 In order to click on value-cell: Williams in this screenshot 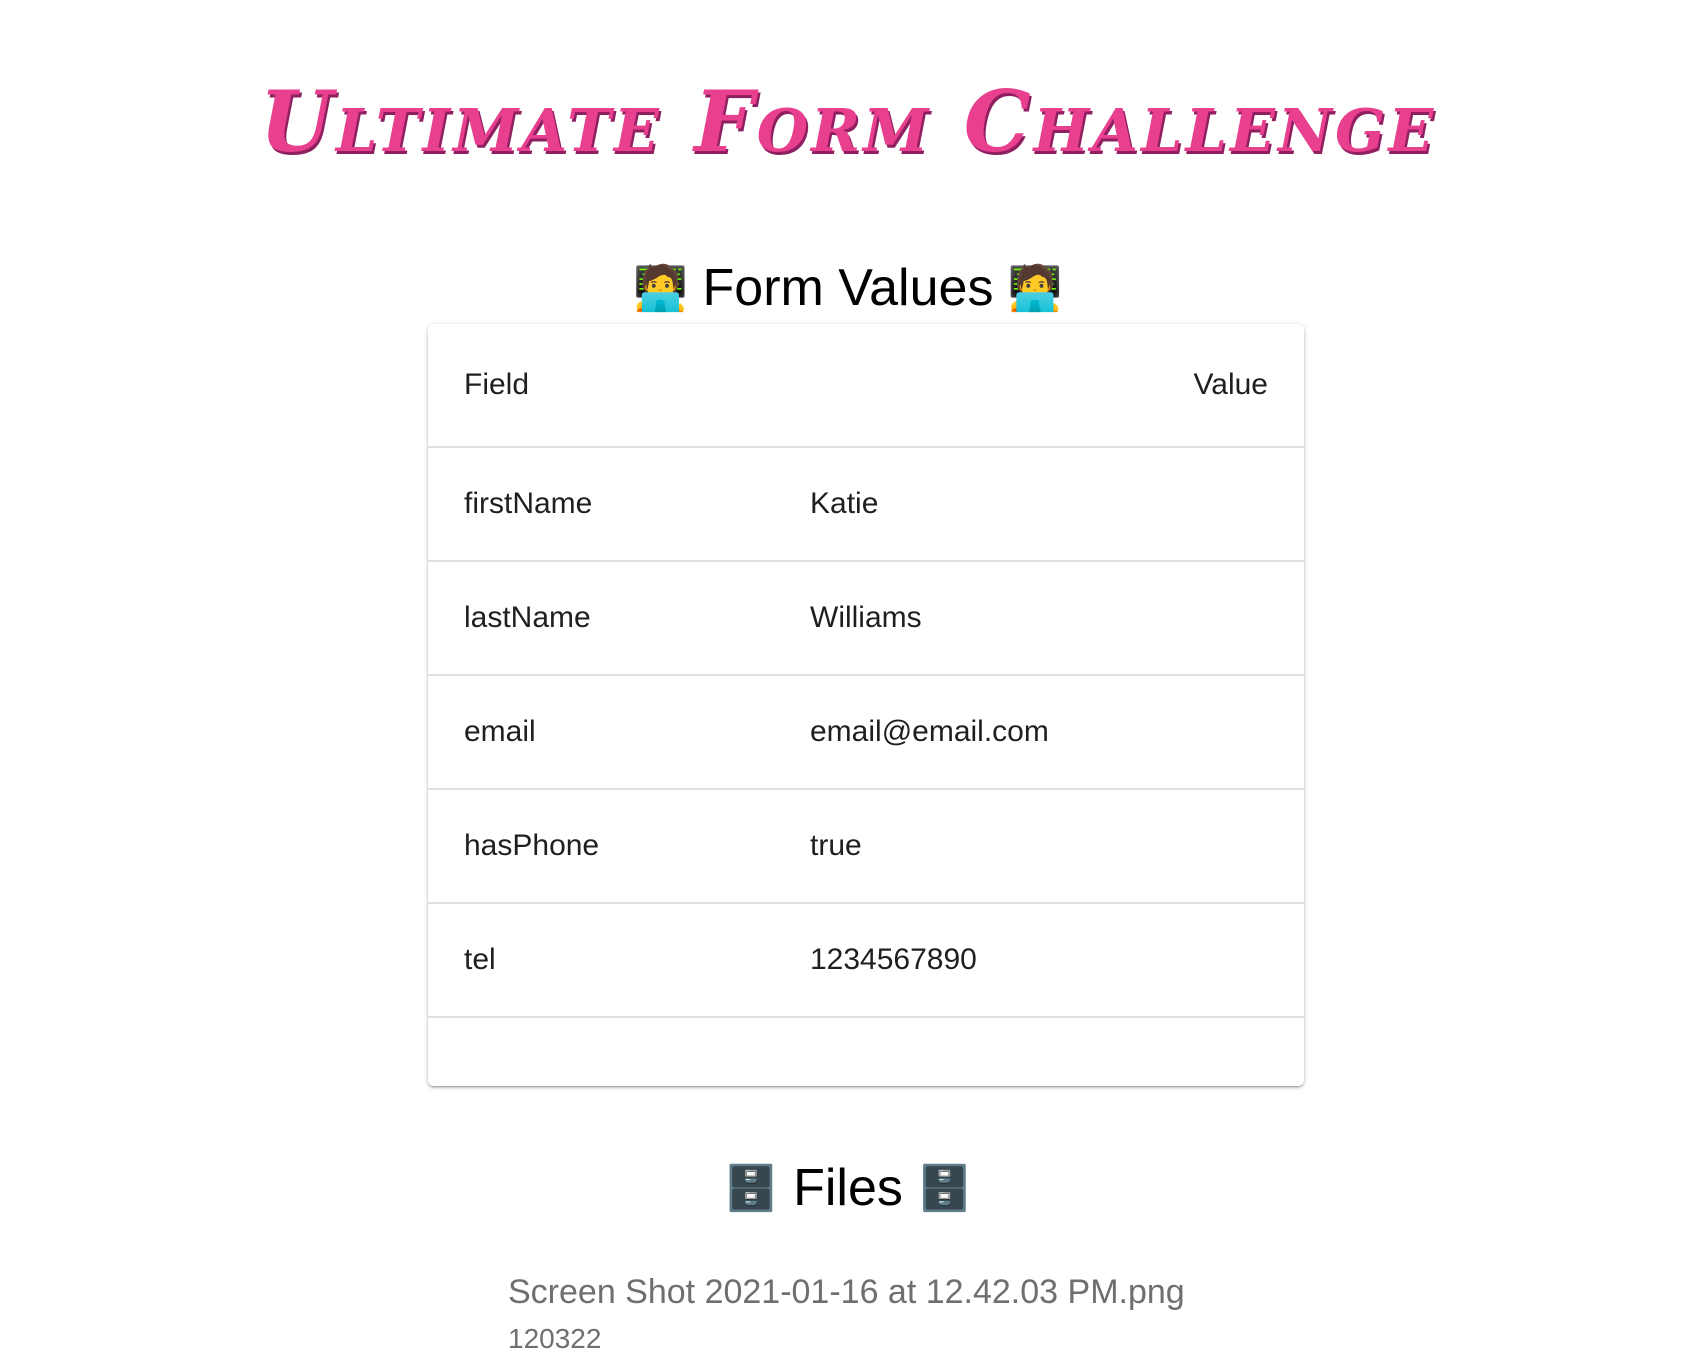, I will do `click(1039, 618)`.